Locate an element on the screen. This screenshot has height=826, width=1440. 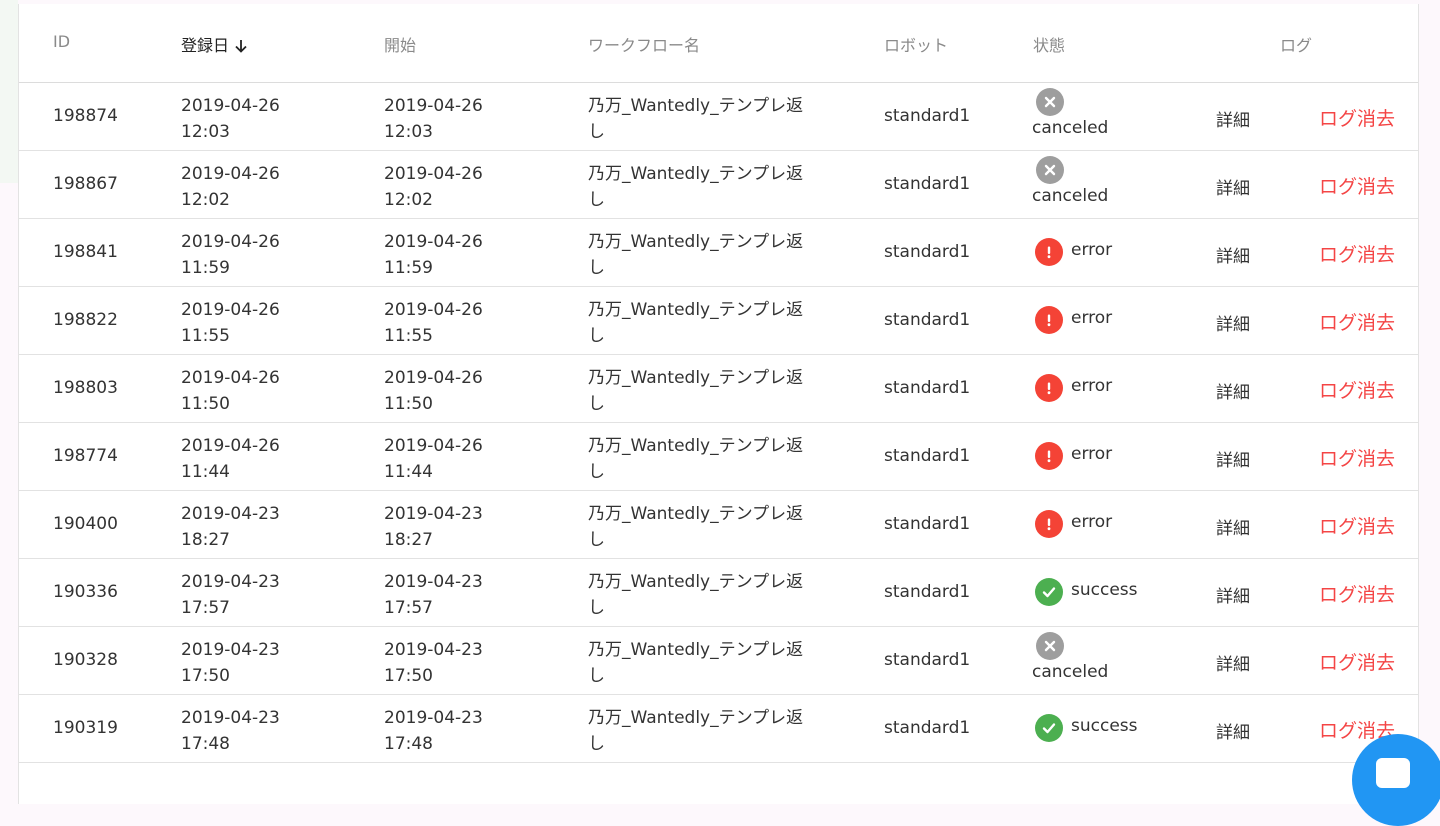
background-panel is located at coordinates (9, 91).